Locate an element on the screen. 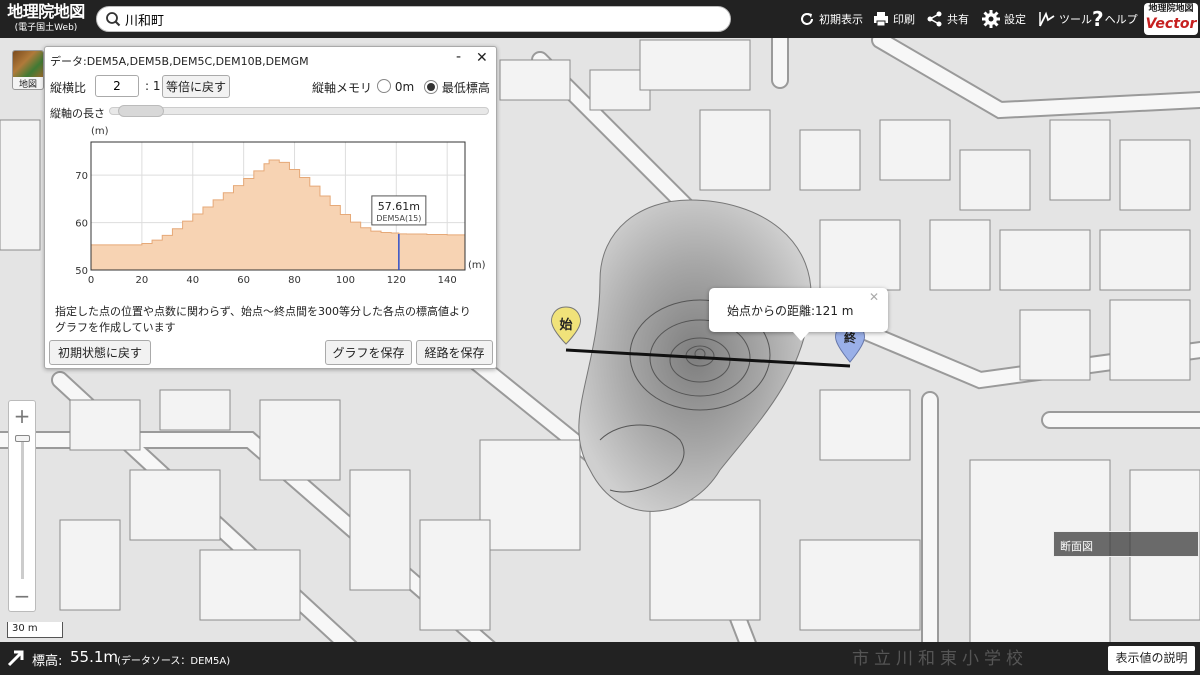  map-layer-label: 地図 is located at coordinates (27, 85).